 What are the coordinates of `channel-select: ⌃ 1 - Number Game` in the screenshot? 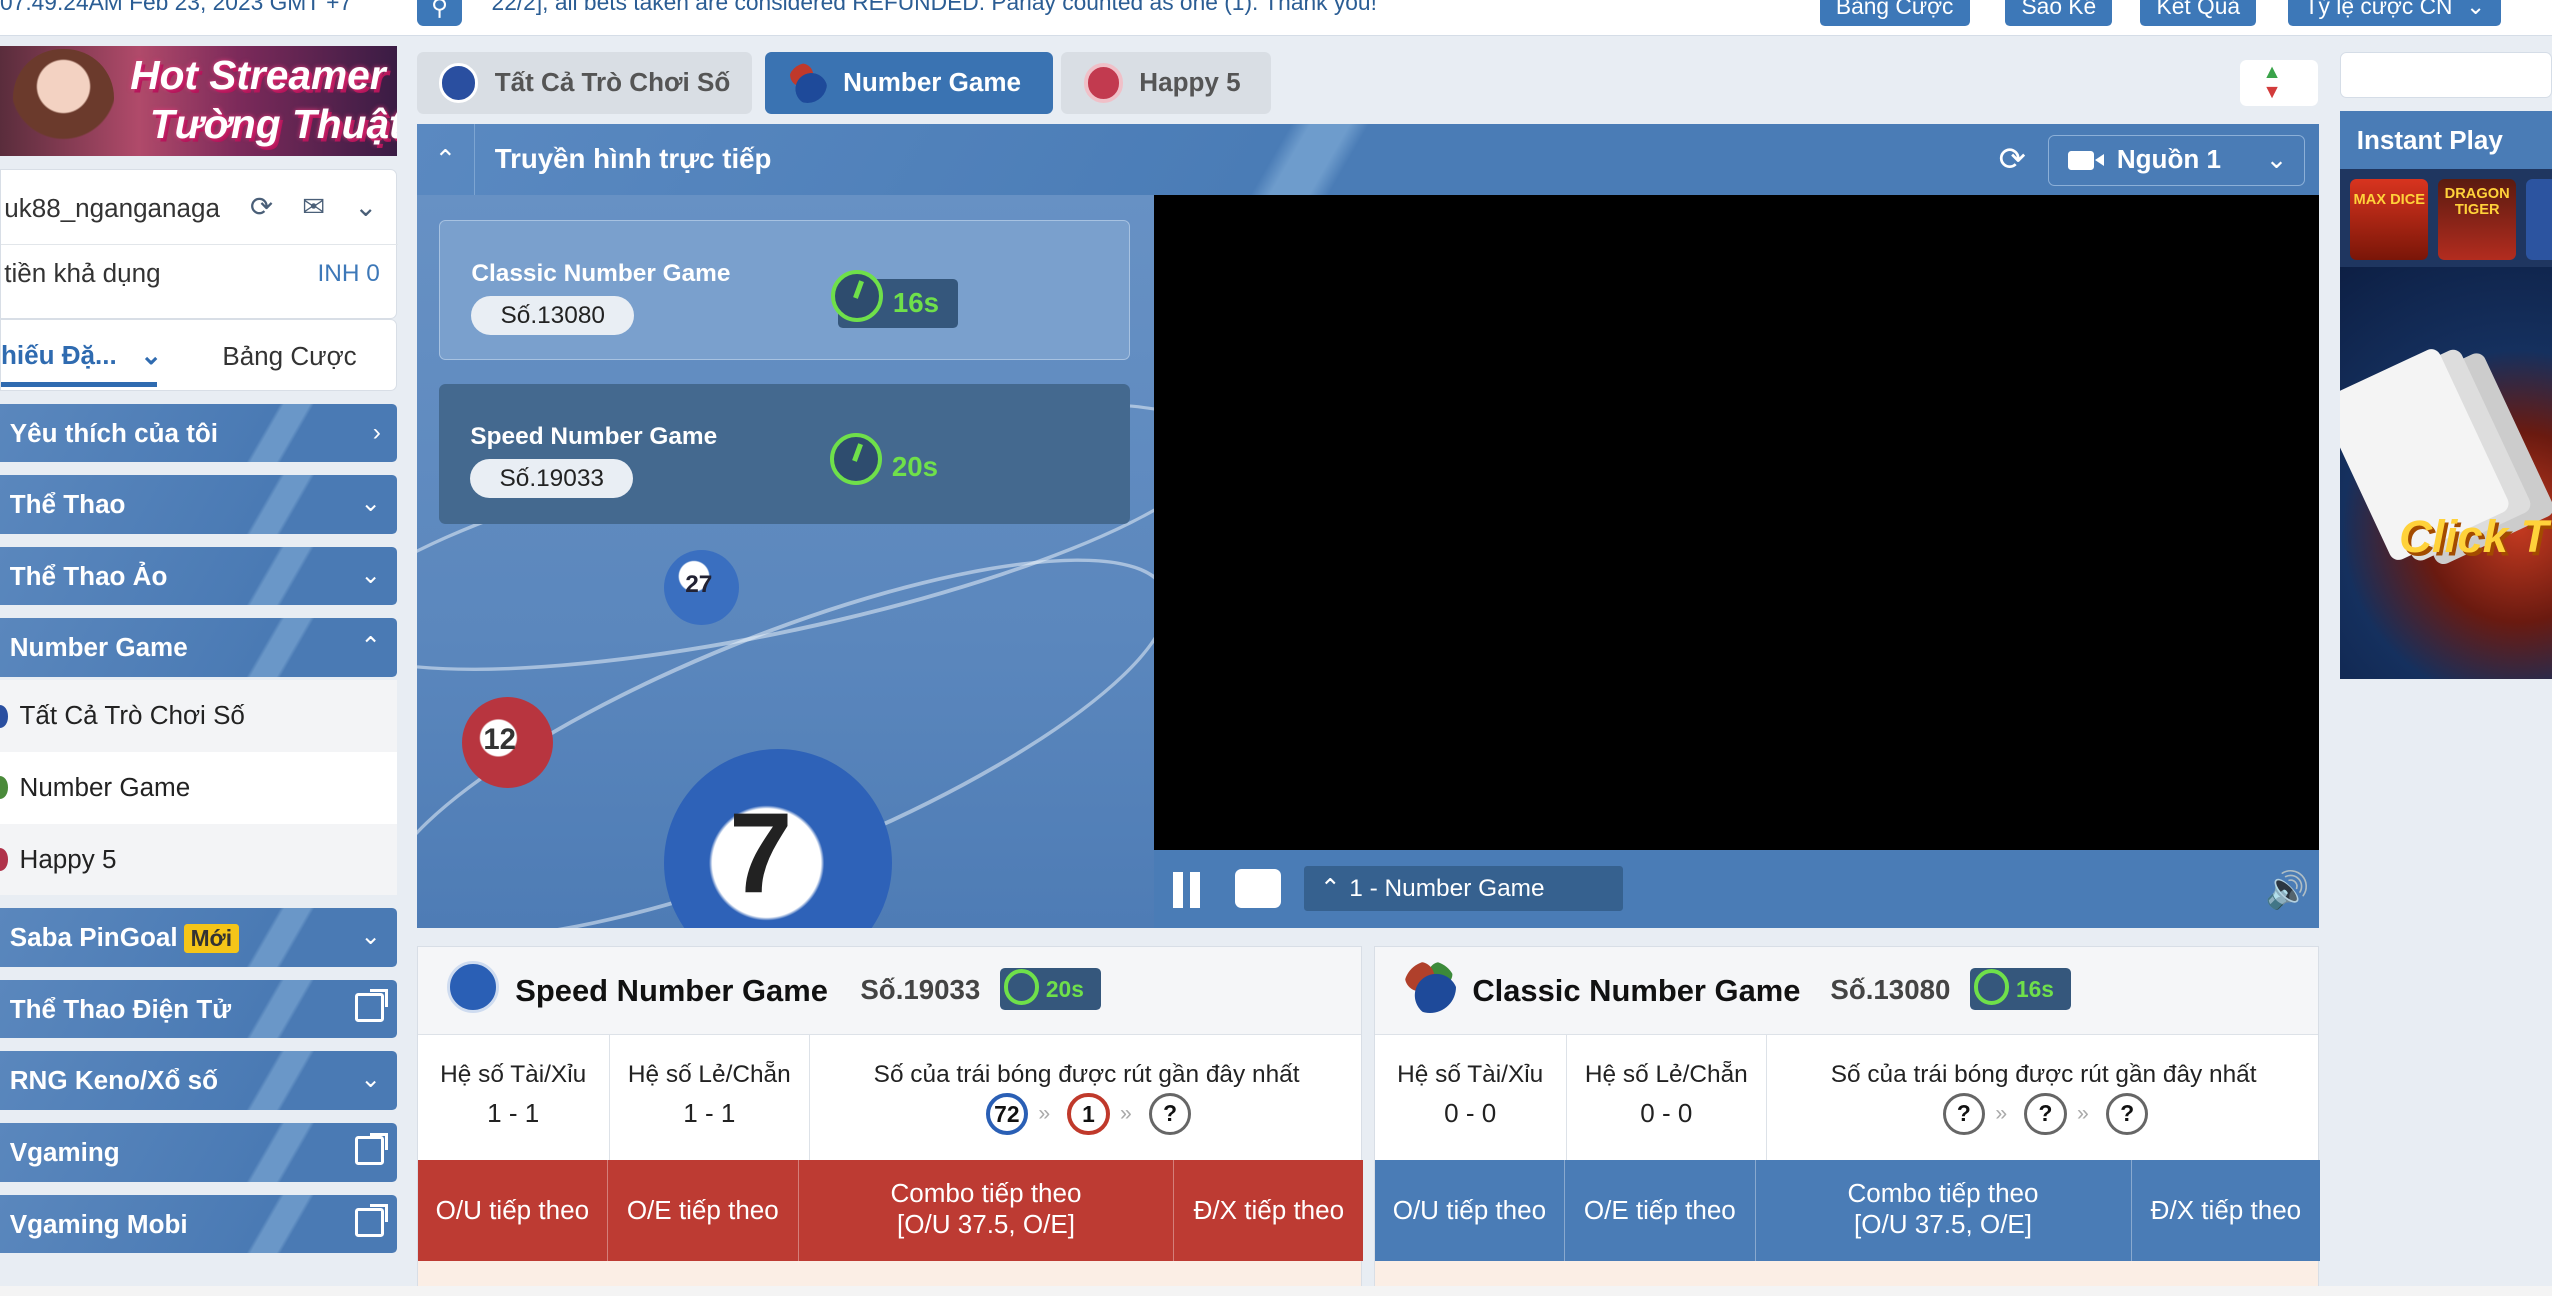 It's located at (1463, 888).